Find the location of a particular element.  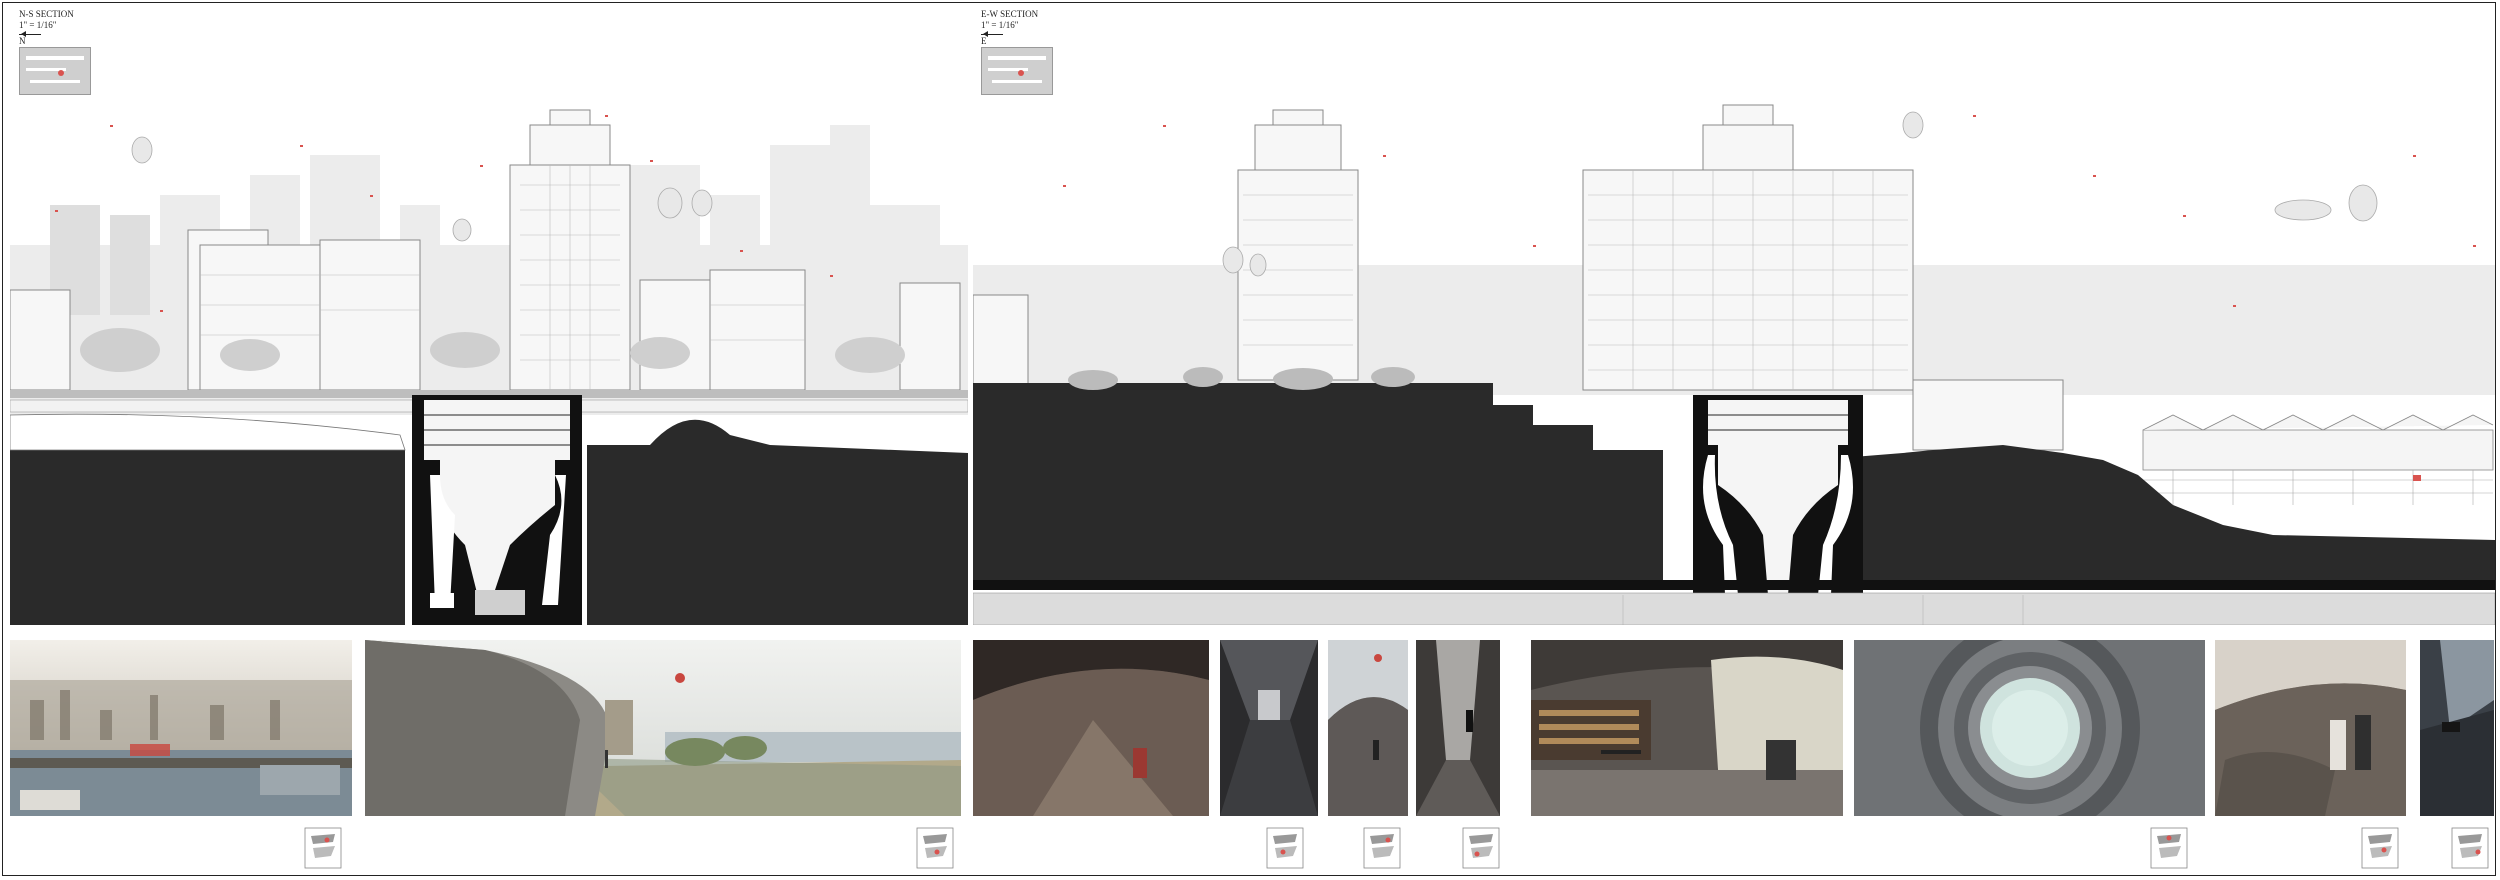

waterfront-render is located at coordinates (663, 728).